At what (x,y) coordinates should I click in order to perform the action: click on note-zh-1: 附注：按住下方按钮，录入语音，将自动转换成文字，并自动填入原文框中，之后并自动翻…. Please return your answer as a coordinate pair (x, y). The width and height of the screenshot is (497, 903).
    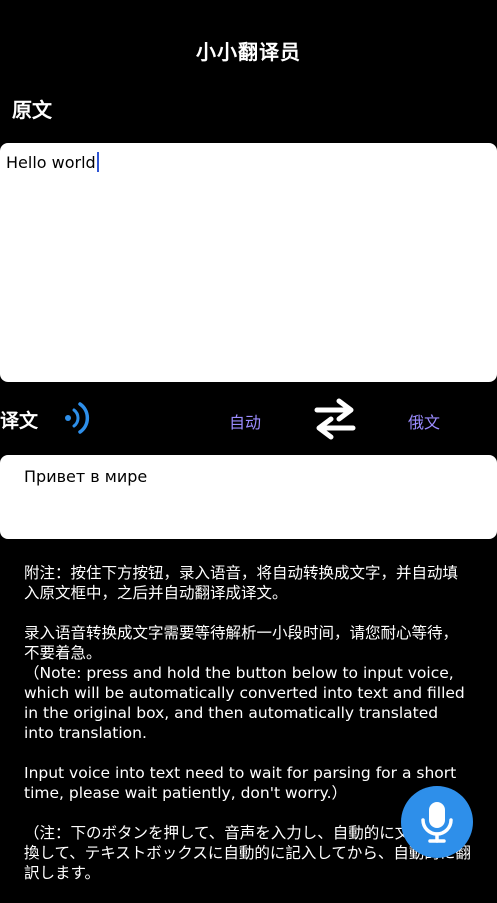
    Looking at the image, I should click on (241, 583).